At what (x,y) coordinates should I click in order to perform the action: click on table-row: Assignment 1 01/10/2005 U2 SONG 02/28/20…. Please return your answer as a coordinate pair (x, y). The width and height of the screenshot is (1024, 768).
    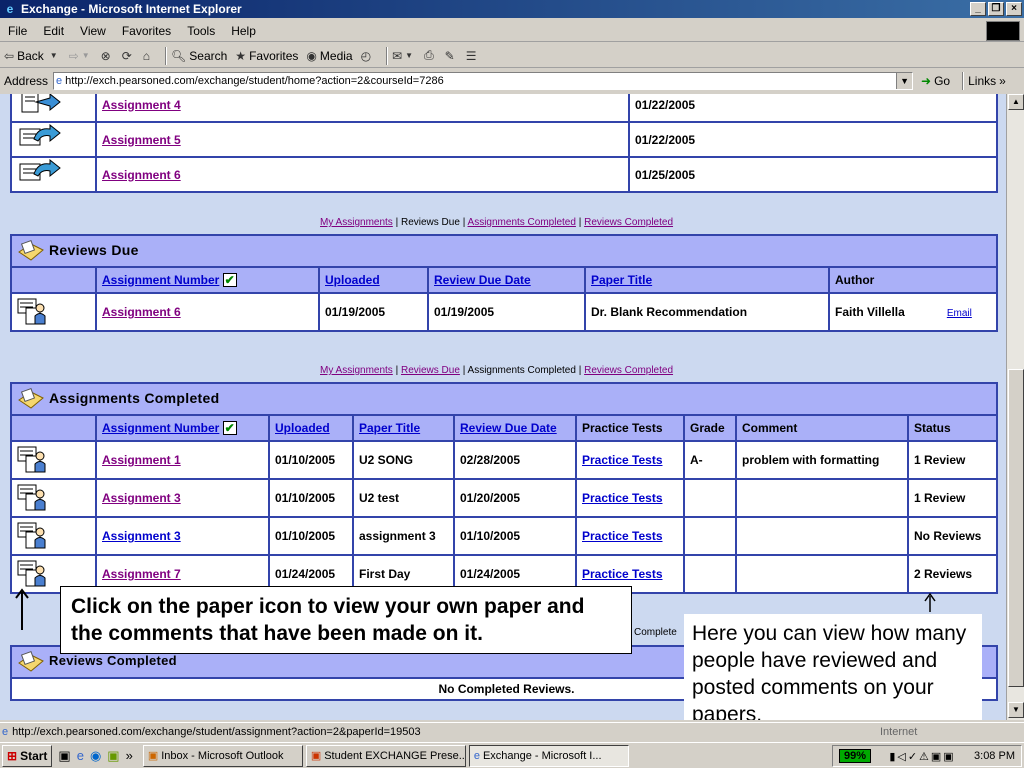
    Looking at the image, I should click on (504, 460).